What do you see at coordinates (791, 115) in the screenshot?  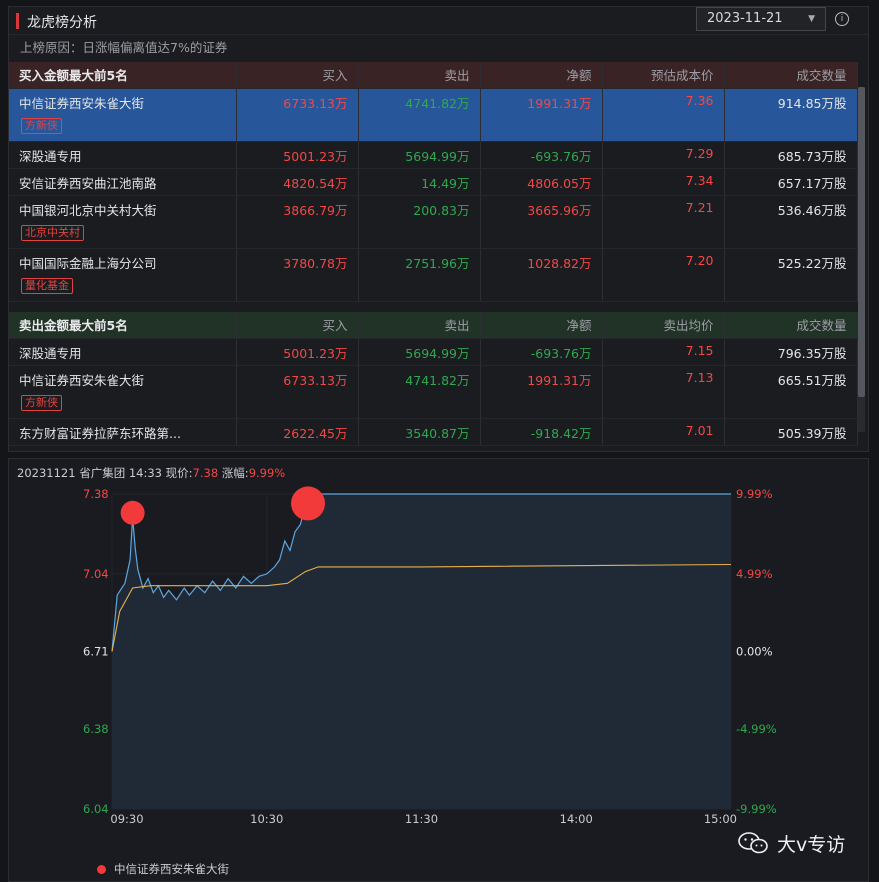 I see `volume: 914.85万股` at bounding box center [791, 115].